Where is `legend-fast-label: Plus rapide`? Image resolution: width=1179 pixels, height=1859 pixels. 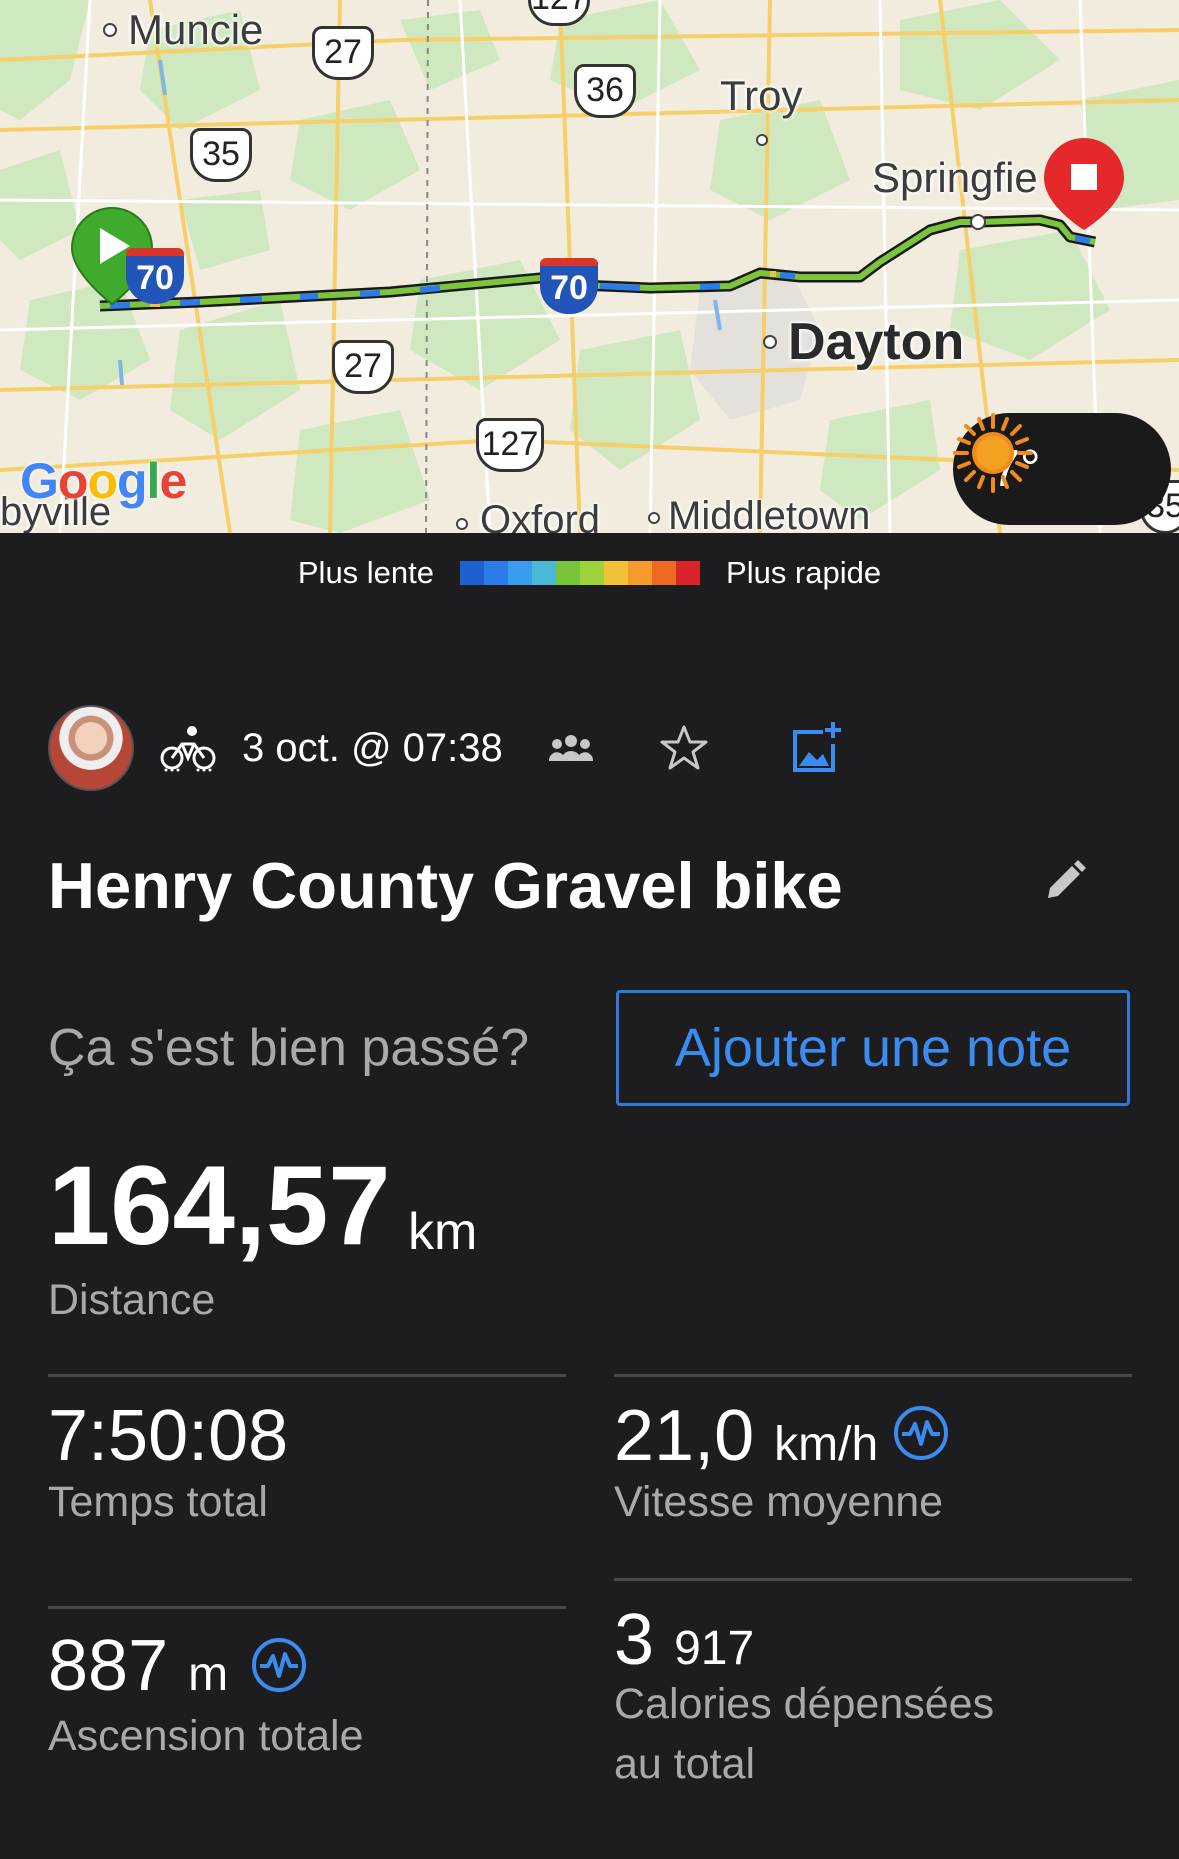
legend-fast-label: Plus rapide is located at coordinates (804, 572).